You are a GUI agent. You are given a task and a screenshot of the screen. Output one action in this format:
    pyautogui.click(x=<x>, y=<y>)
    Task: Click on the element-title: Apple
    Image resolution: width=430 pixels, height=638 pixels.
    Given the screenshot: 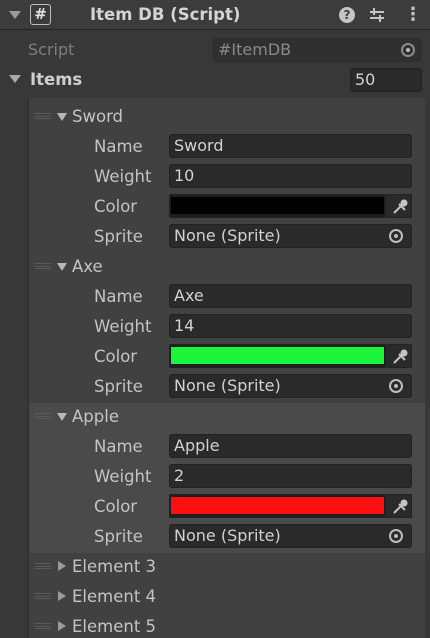 What is the action you would take?
    pyautogui.click(x=95, y=416)
    